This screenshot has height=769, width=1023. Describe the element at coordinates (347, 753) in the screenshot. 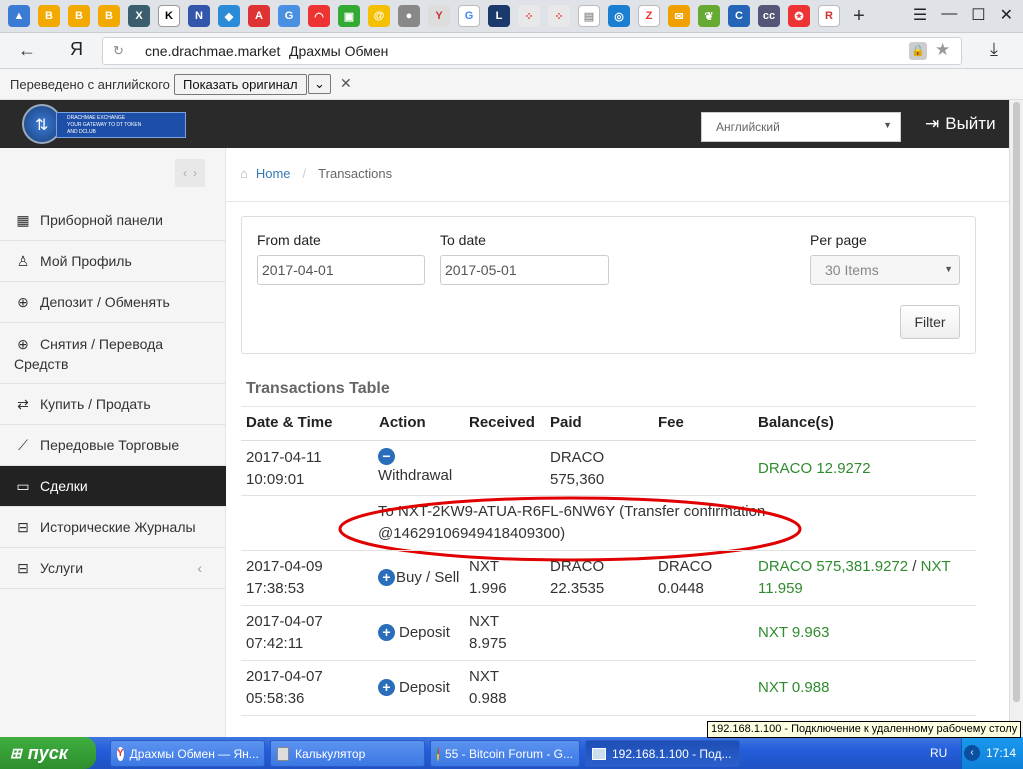

I see `taskbar-task-calculator: Калькулятор` at that location.